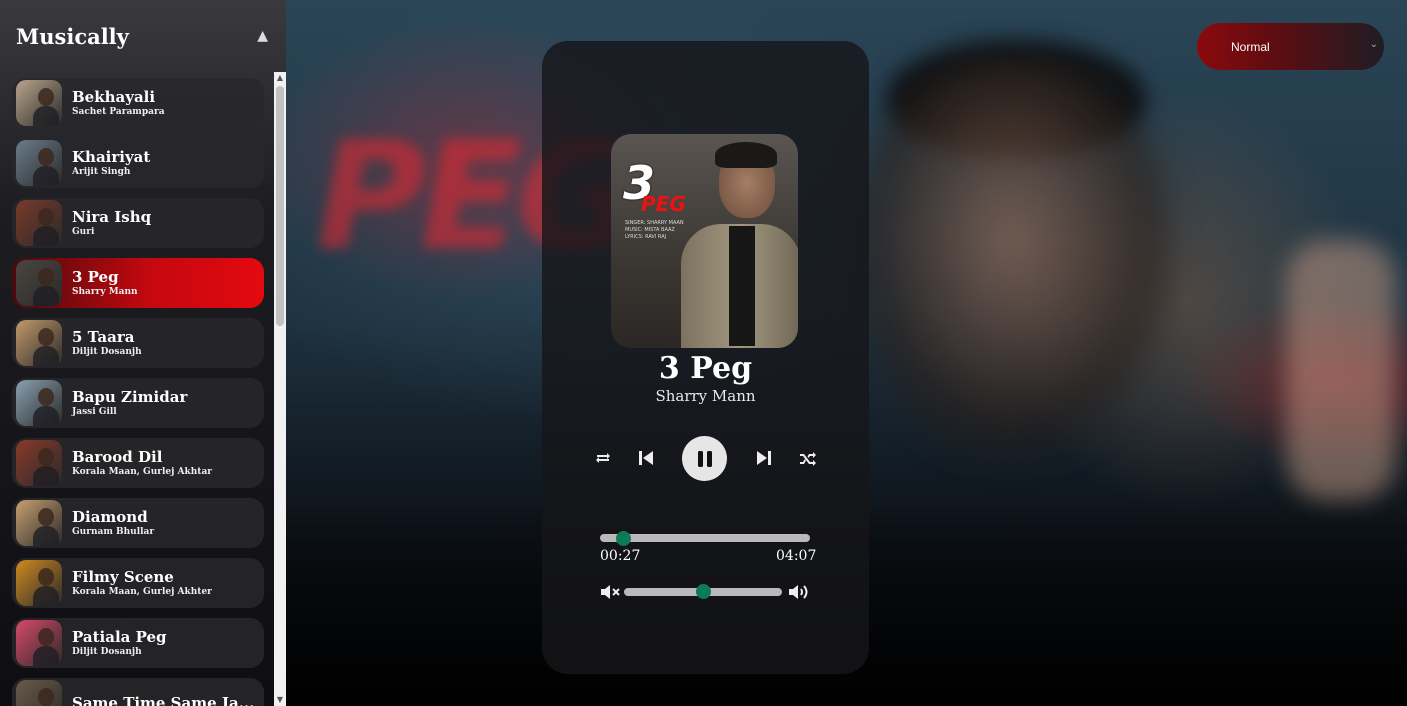 Image resolution: width=1407 pixels, height=706 pixels. I want to click on shuffle-icon, so click(808, 458).